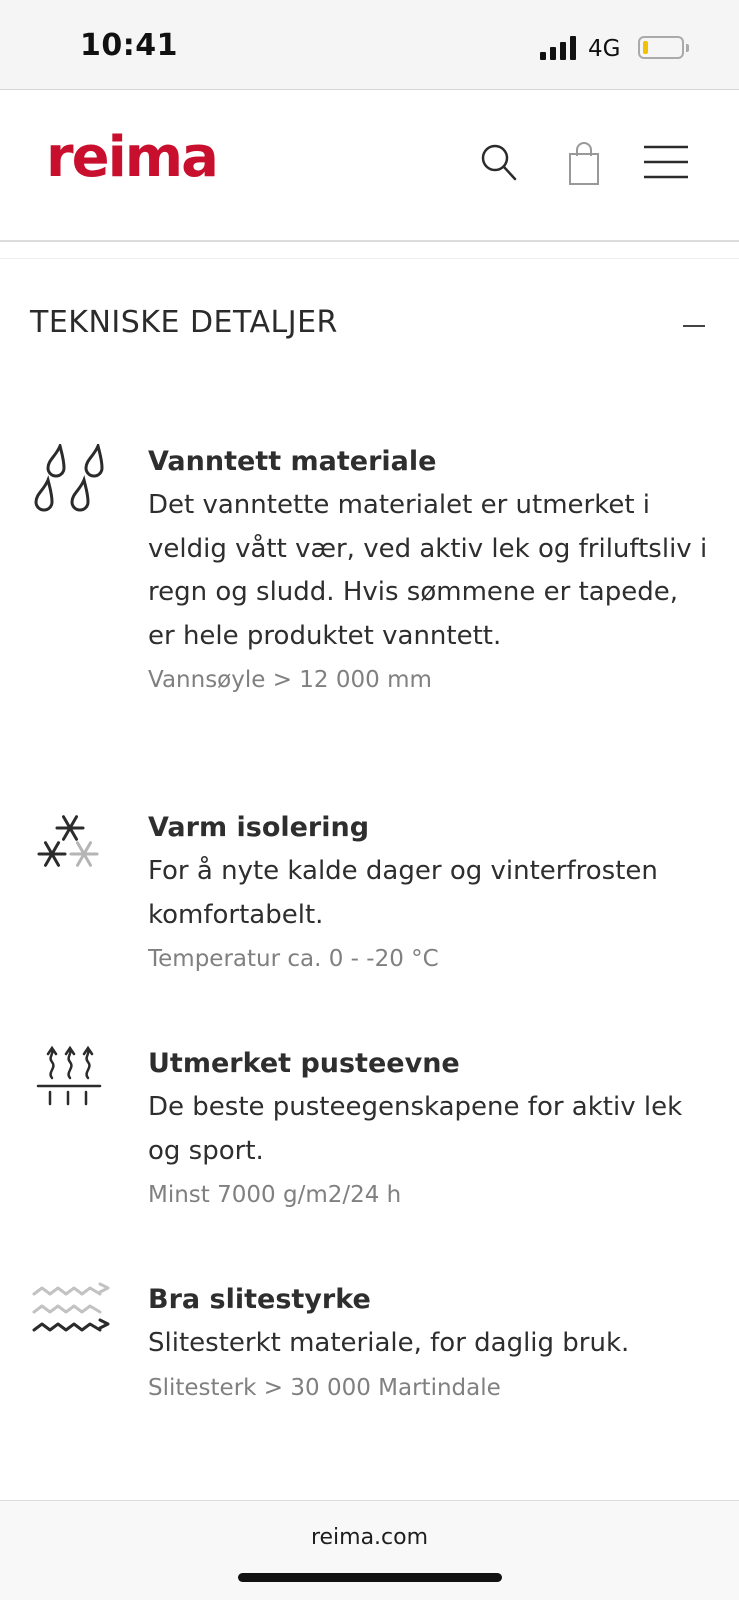  Describe the element at coordinates (369, 45) in the screenshot. I see `status-bar: 10:41 4G` at that location.